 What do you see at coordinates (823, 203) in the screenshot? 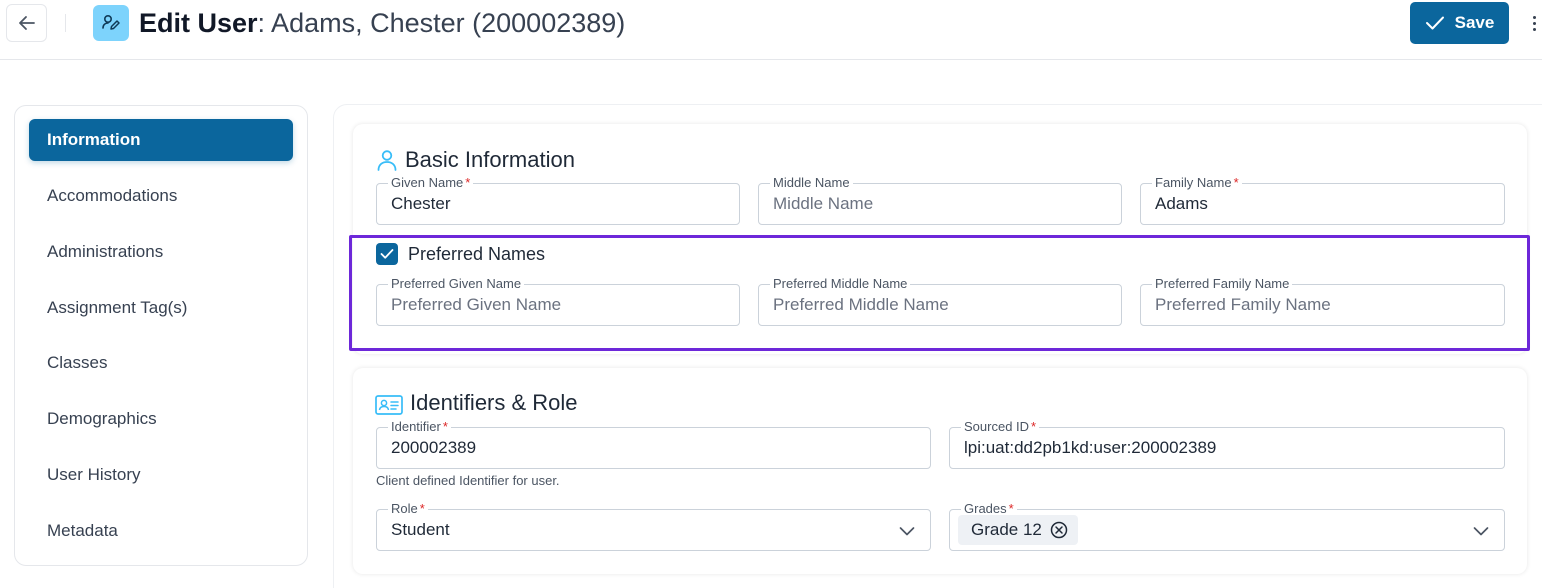
I see `middle-name-placeholder: Middle Name` at bounding box center [823, 203].